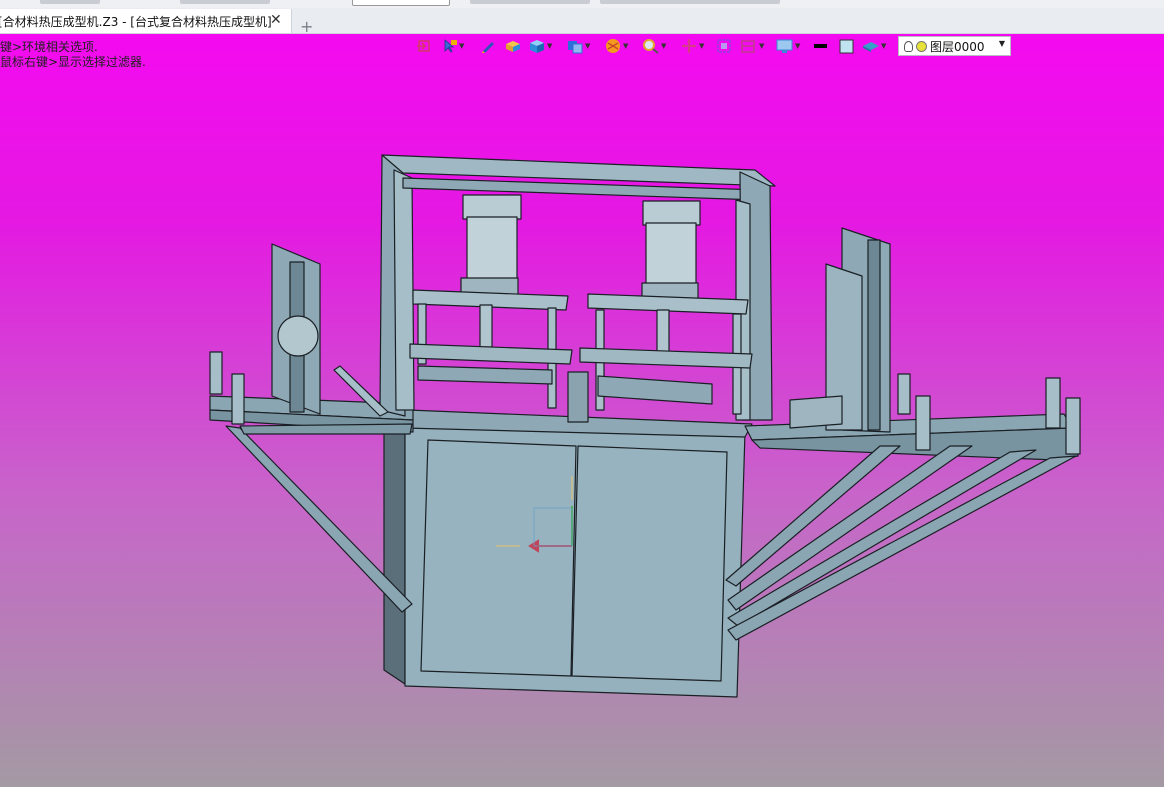  What do you see at coordinates (649, 563) in the screenshot?
I see `cabinet-door-right` at bounding box center [649, 563].